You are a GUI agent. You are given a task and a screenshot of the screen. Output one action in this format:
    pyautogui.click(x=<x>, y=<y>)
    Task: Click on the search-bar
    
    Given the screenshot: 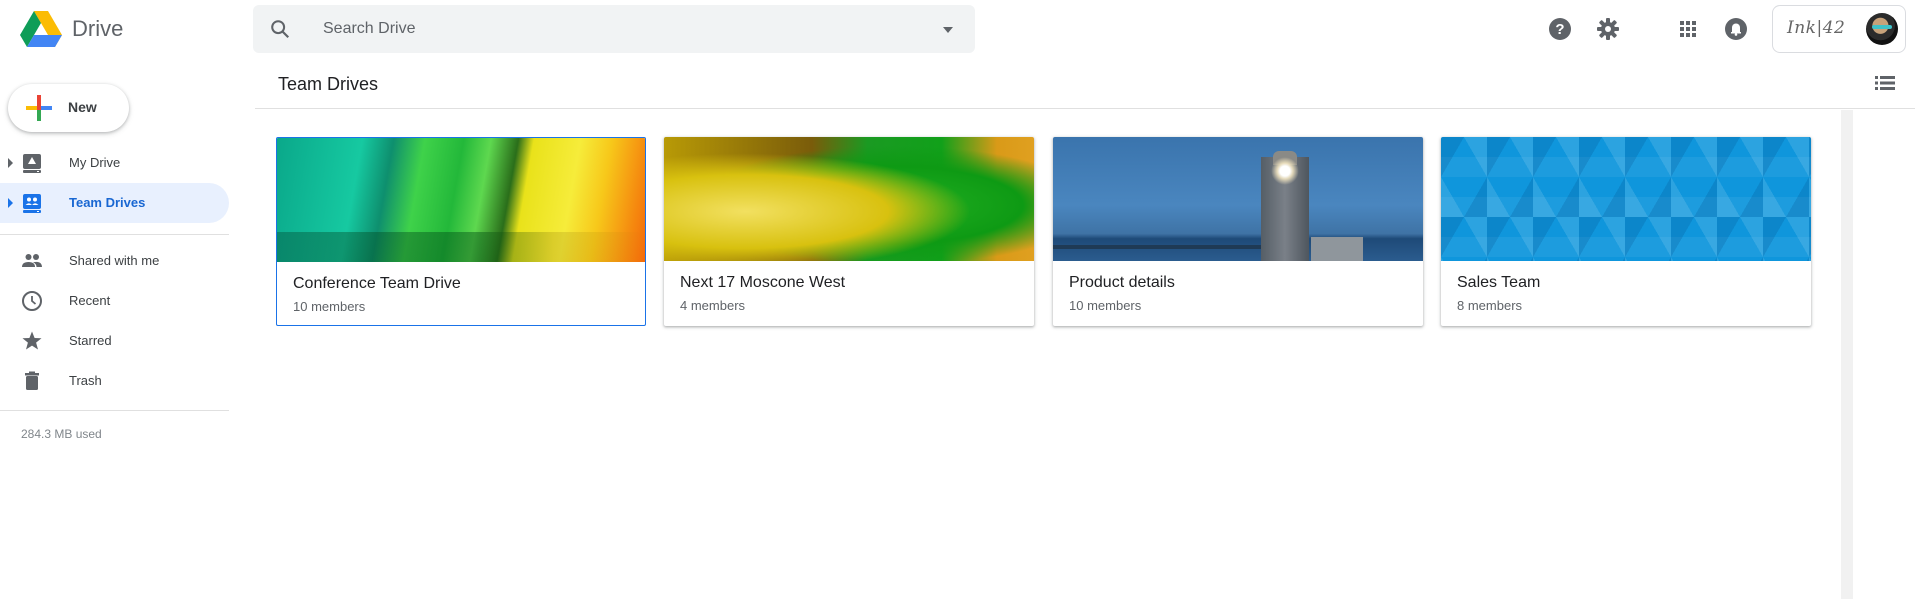 What is the action you would take?
    pyautogui.click(x=614, y=29)
    